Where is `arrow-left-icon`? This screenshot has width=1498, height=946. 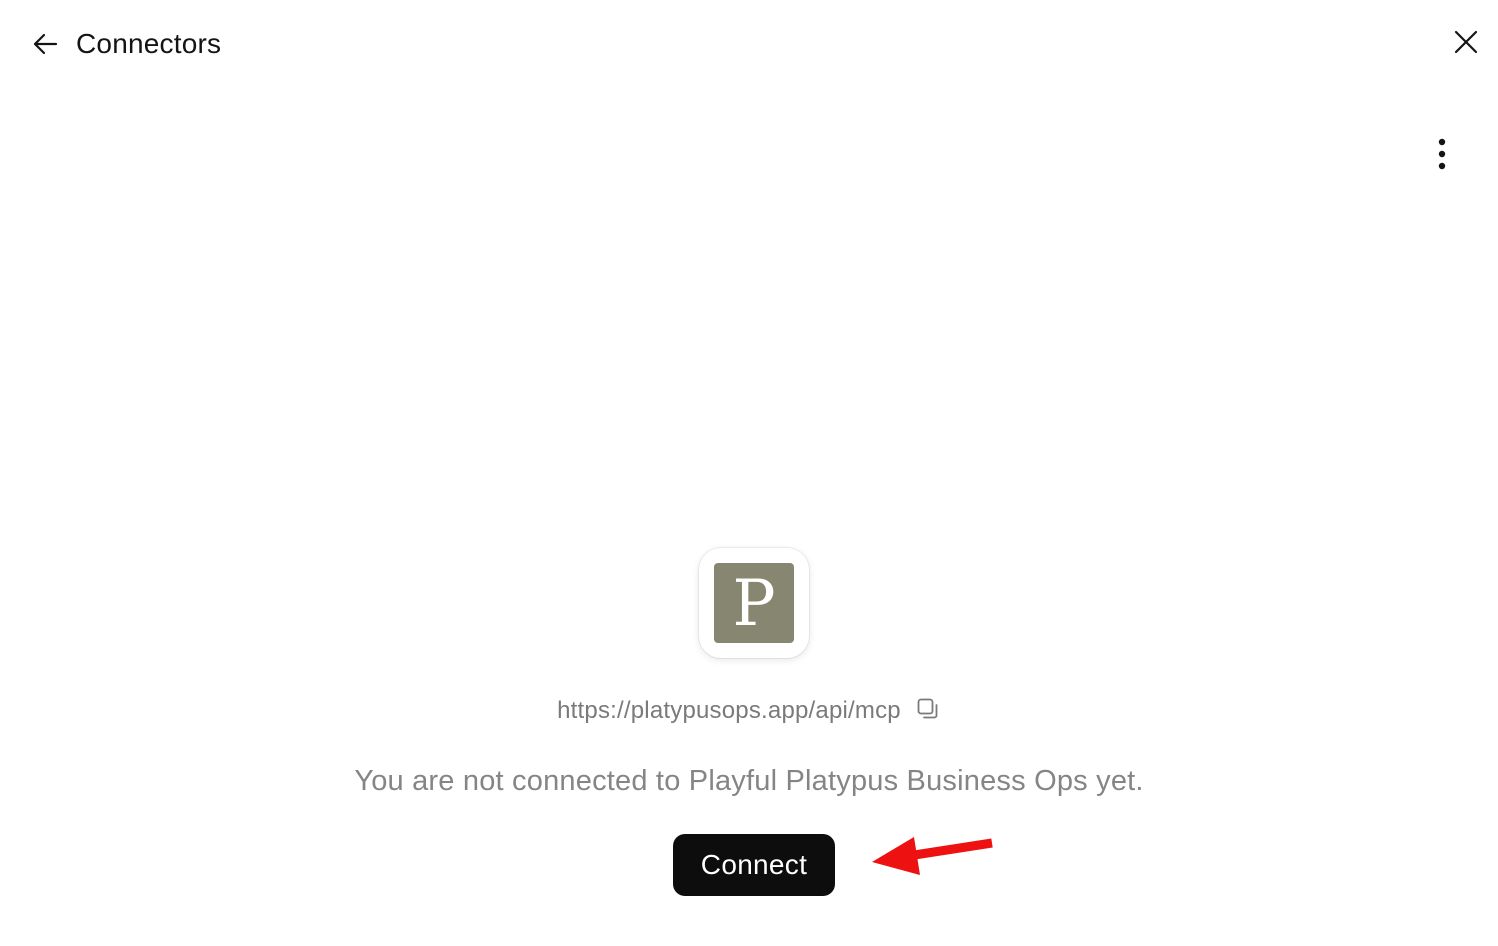
arrow-left-icon is located at coordinates (45, 44).